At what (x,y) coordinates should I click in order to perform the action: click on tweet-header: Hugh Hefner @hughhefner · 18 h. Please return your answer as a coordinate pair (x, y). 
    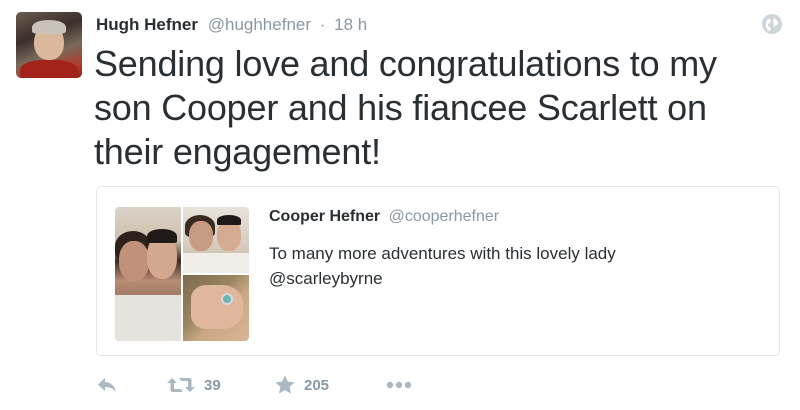
    Looking at the image, I should click on (231, 25).